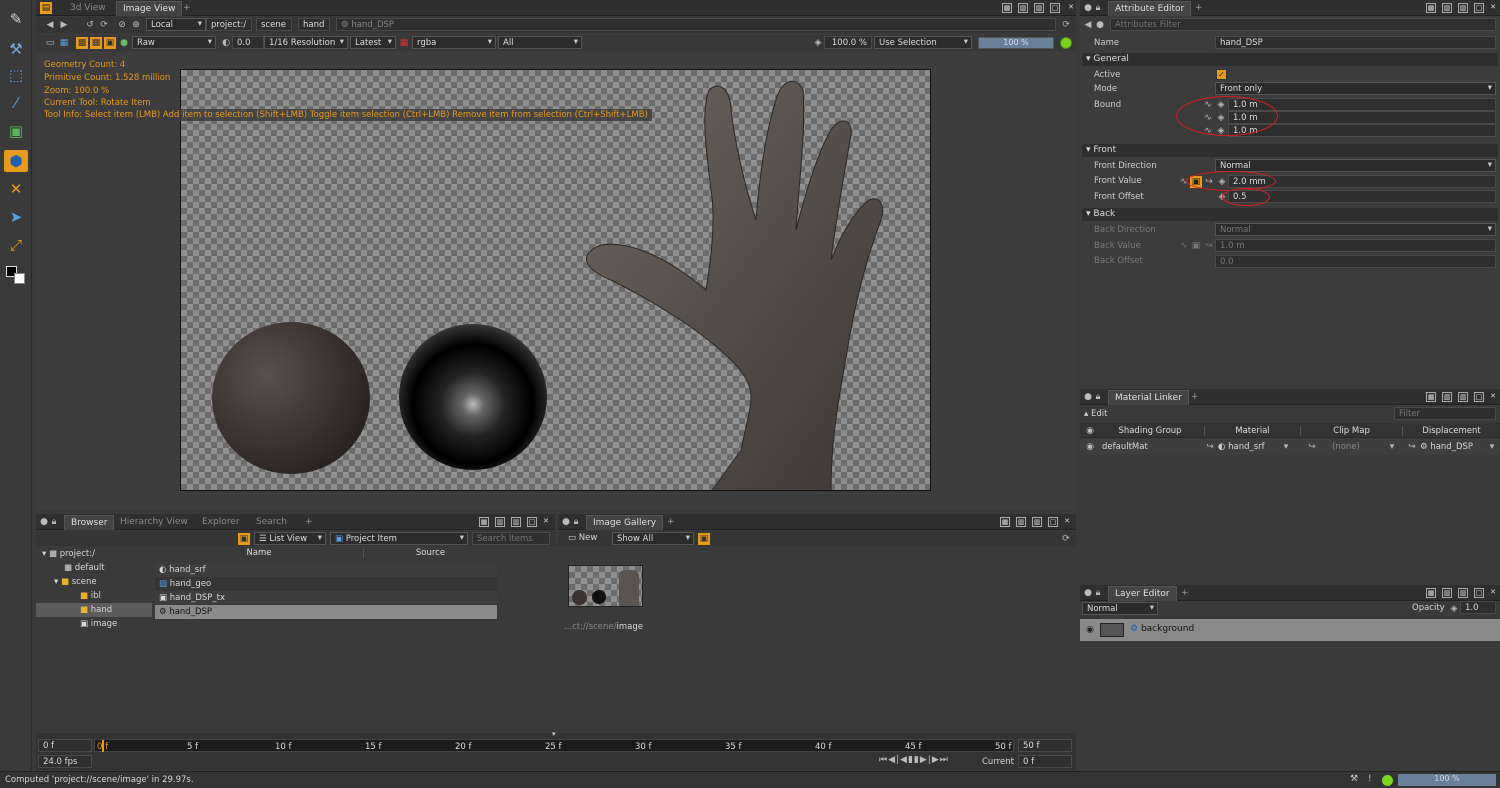 Image resolution: width=1500 pixels, height=788 pixels. What do you see at coordinates (326, 598) in the screenshot?
I see `list-item: ▣ hand_DSP_tx` at bounding box center [326, 598].